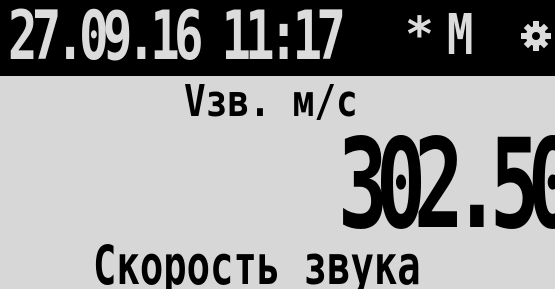  Describe the element at coordinates (460, 35) in the screenshot. I see `mode-indicator: M` at that location.